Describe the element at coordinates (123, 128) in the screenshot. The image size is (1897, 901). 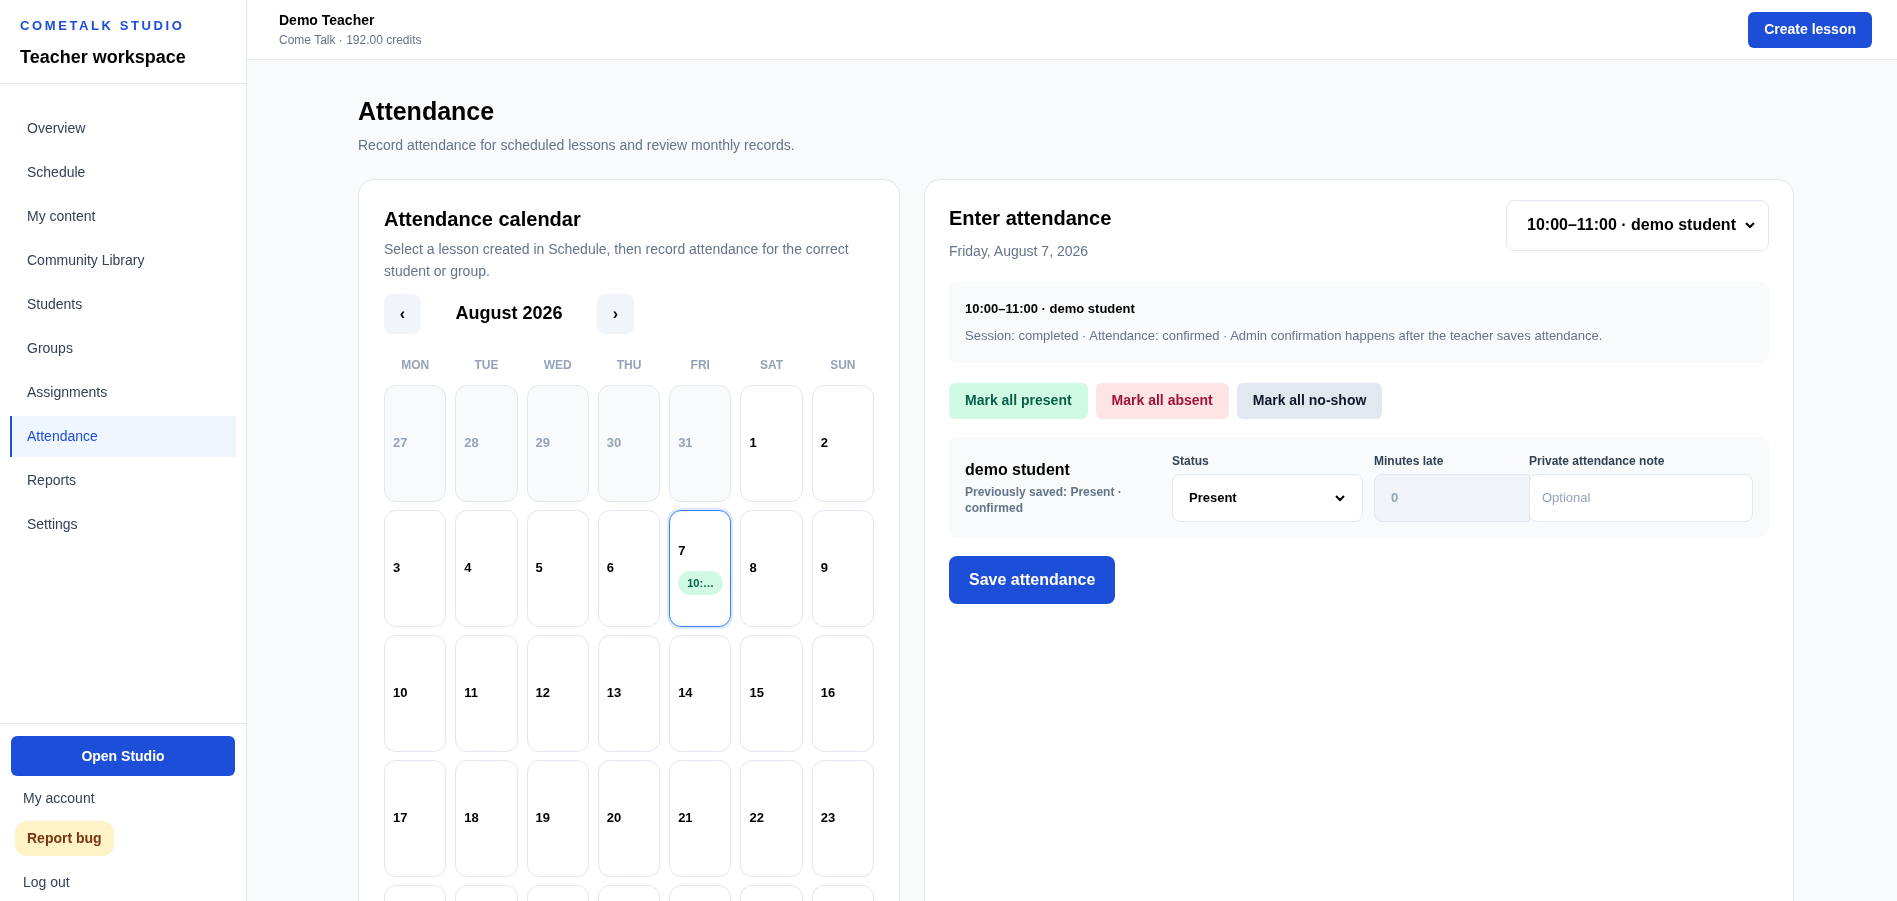
I see `nav-item: Overview` at that location.